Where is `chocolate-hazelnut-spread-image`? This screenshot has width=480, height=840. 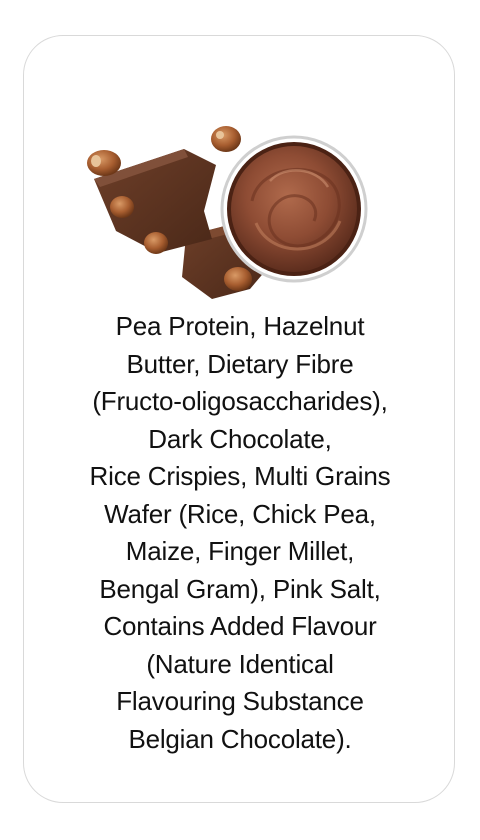 chocolate-hazelnut-spread-image is located at coordinates (227, 212).